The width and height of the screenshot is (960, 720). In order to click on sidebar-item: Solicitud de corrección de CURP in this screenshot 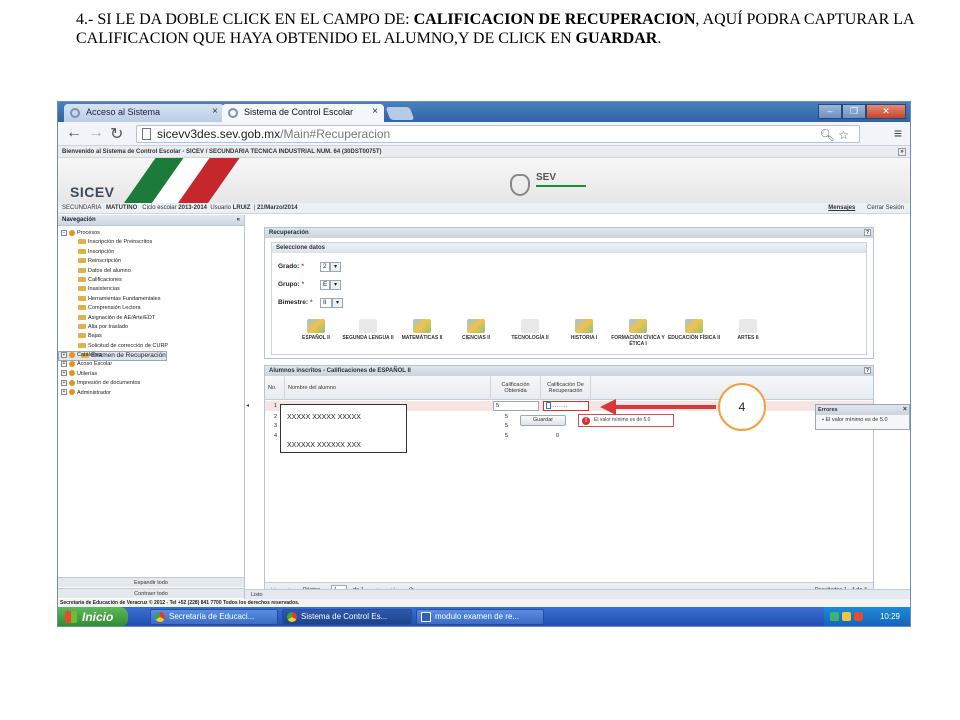, I will do `click(151, 346)`.